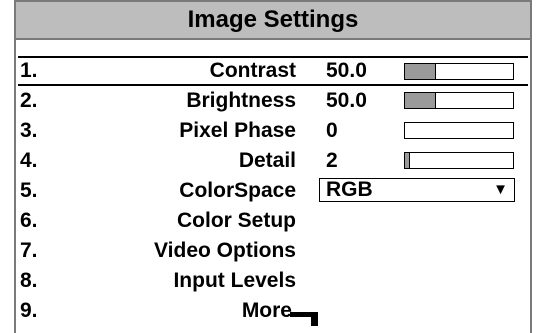  I want to click on triangle-down-icon: ▼, so click(500, 189).